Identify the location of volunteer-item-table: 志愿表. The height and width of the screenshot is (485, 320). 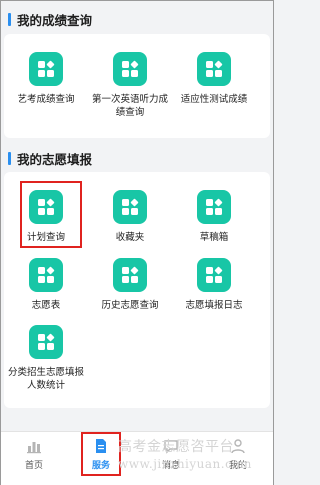
(46, 285).